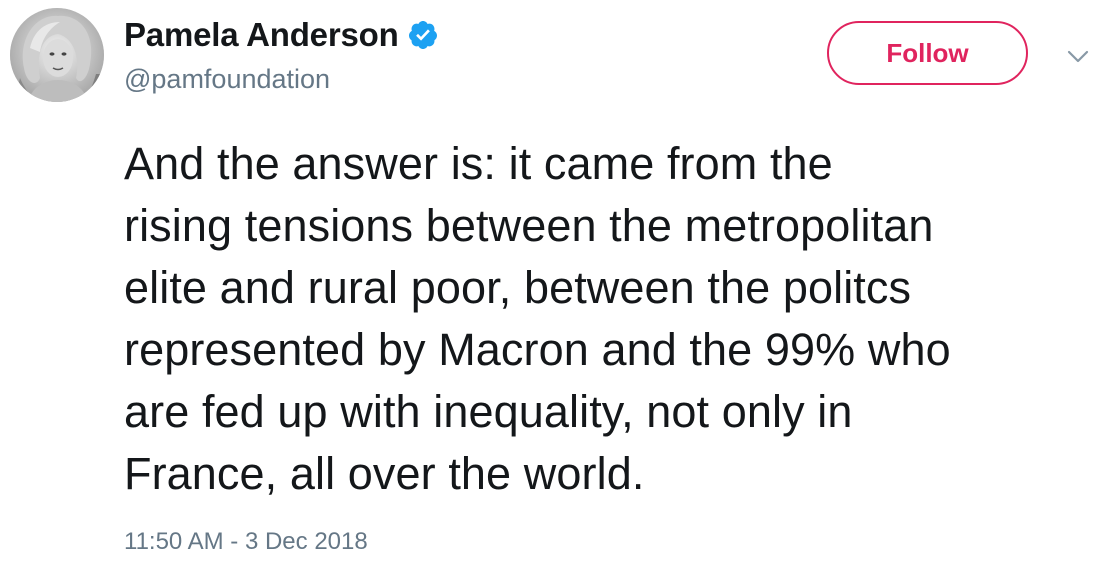 Image resolution: width=1108 pixels, height=572 pixels. Describe the element at coordinates (537, 349) in the screenshot. I see `tweet-text-line: represented by Macron and the 99% who` at that location.